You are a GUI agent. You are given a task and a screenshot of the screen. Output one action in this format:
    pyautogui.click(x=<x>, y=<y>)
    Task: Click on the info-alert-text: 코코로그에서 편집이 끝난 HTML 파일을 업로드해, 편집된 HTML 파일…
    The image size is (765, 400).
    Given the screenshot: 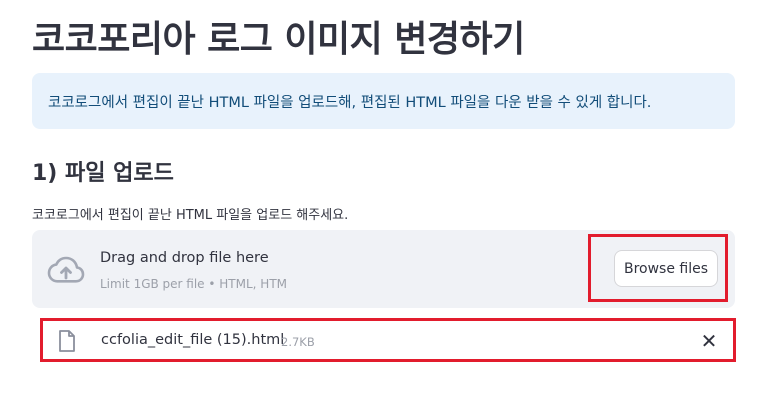 What is the action you would take?
    pyautogui.click(x=350, y=102)
    